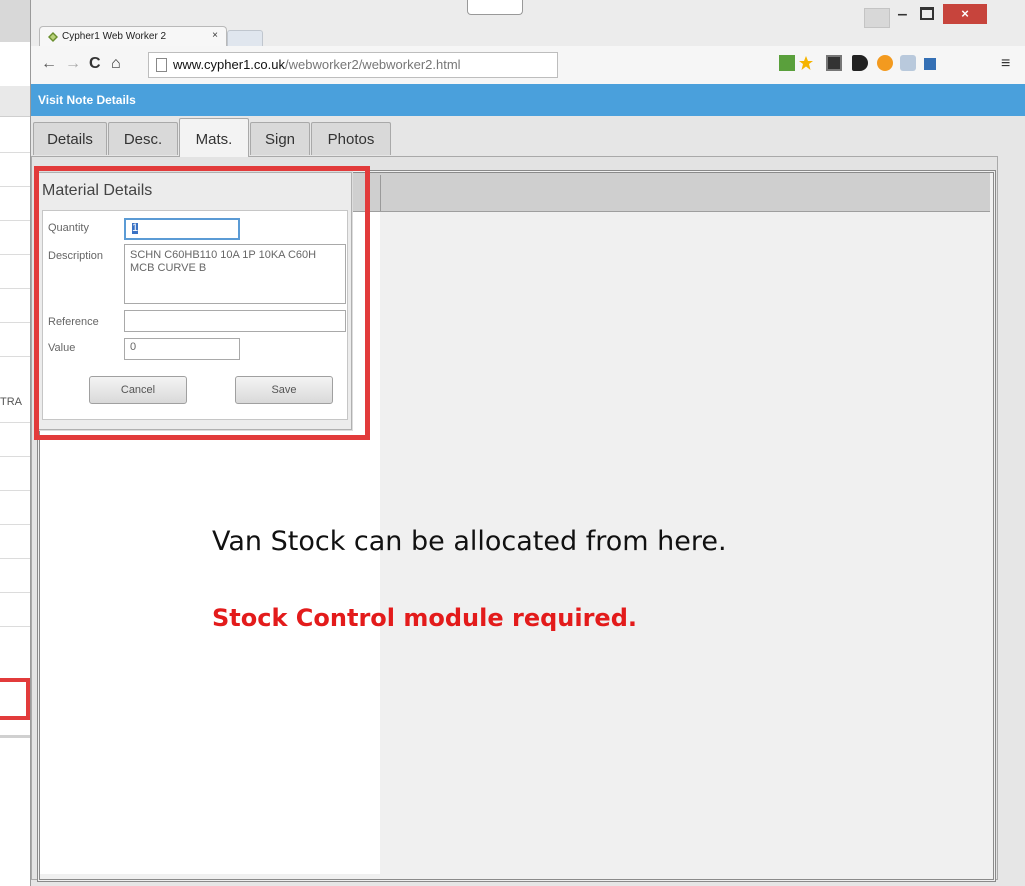 Image resolution: width=1025 pixels, height=886 pixels. Describe the element at coordinates (424, 618) in the screenshot. I see `annotation-requirement: Stock Control module required.` at that location.